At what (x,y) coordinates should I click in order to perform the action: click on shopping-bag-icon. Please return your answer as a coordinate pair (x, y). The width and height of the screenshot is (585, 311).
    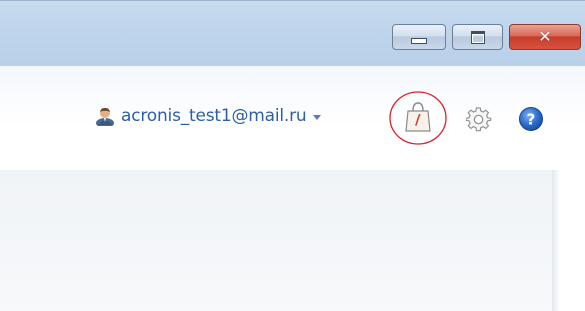
    Looking at the image, I should click on (418, 117).